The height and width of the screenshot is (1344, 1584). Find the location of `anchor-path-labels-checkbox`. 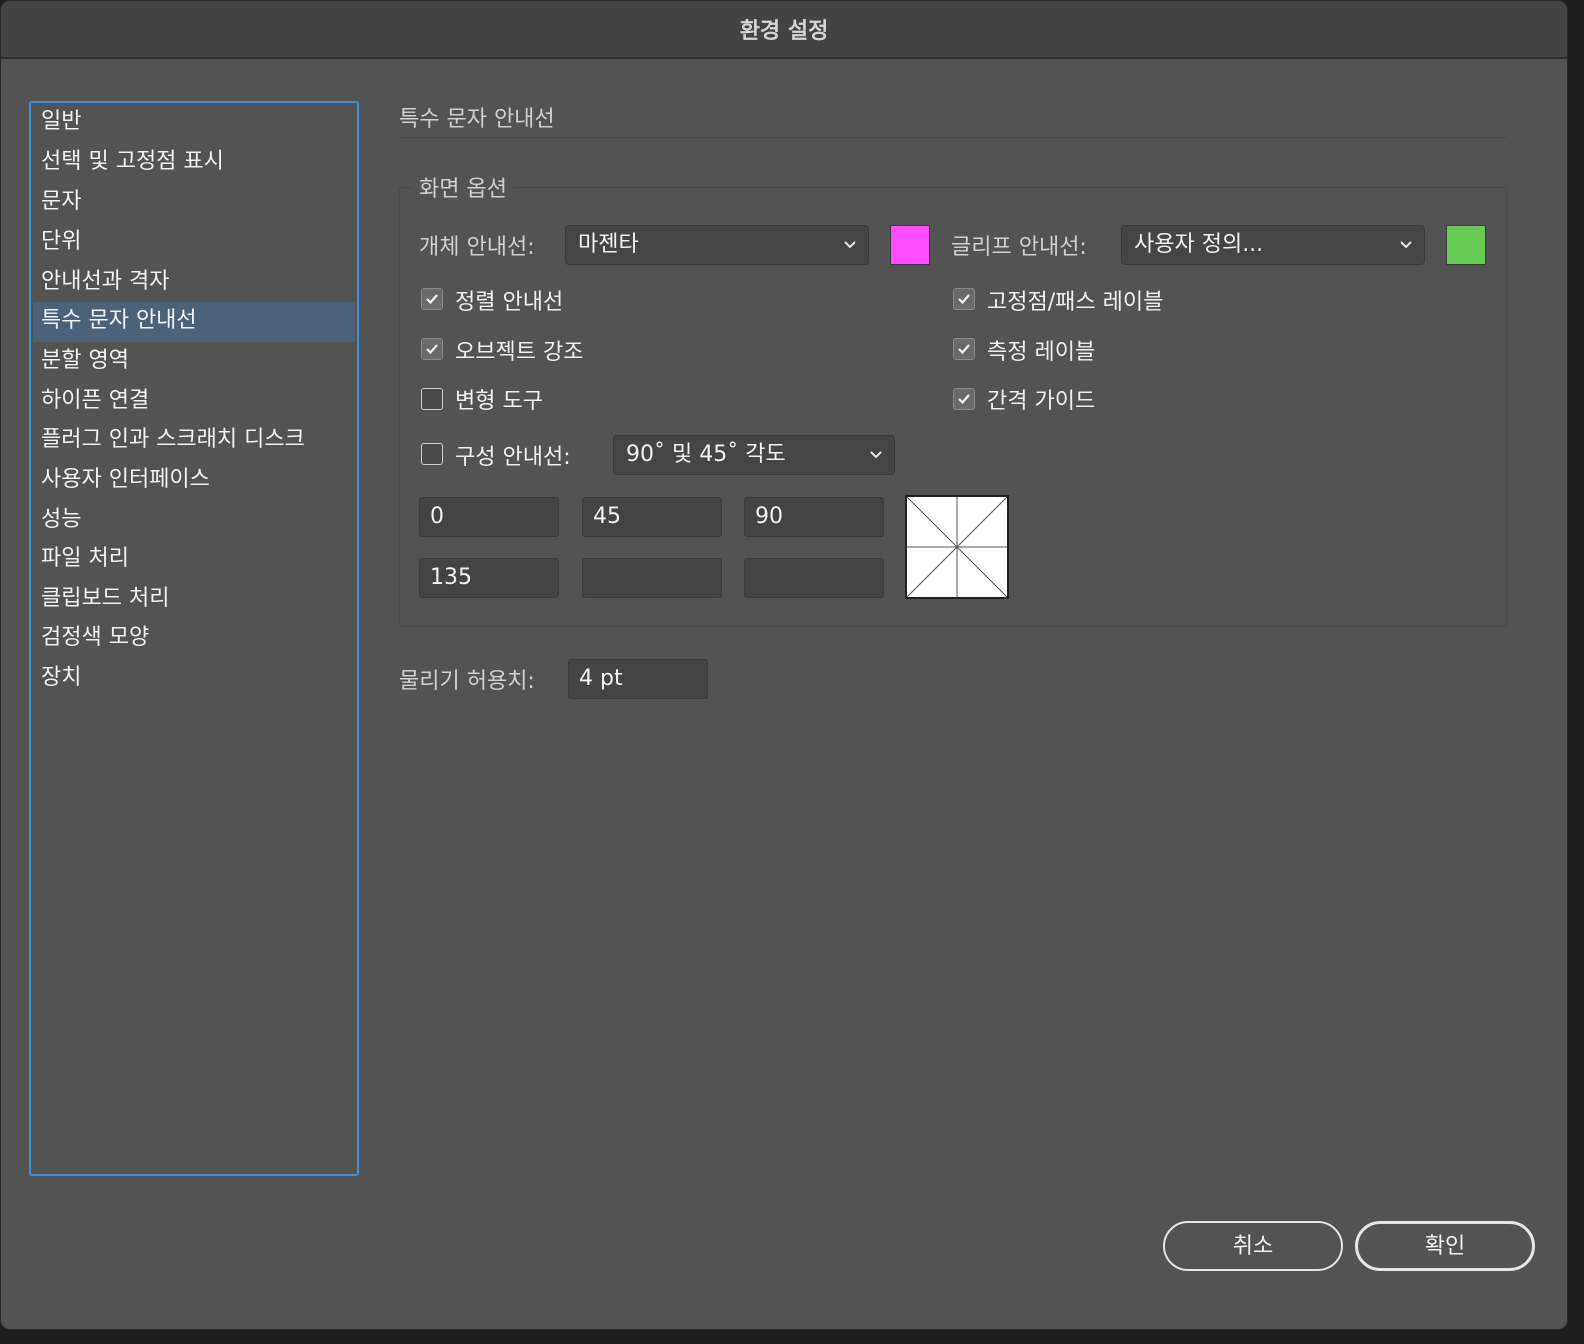

anchor-path-labels-checkbox is located at coordinates (964, 299).